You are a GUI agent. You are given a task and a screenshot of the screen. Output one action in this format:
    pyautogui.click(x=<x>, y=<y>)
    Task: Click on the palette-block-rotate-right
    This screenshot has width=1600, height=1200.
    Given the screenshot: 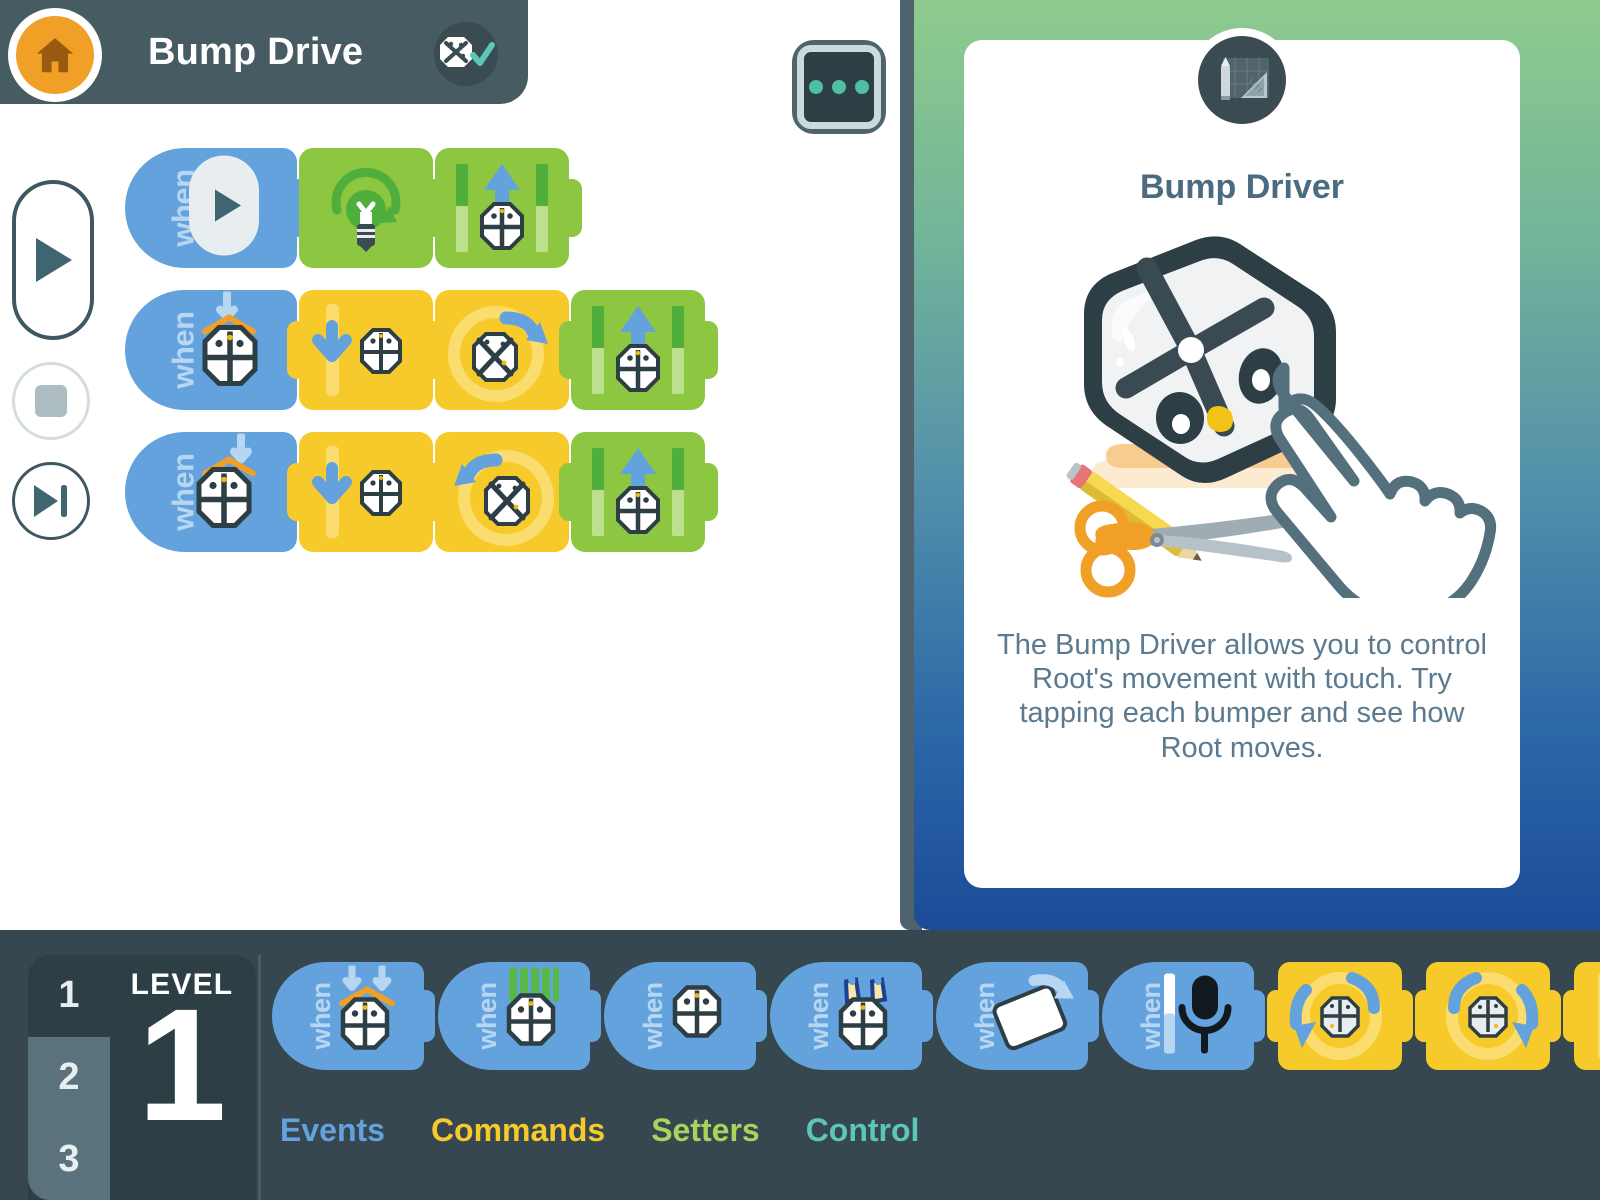 What is the action you would take?
    pyautogui.click(x=1488, y=1016)
    